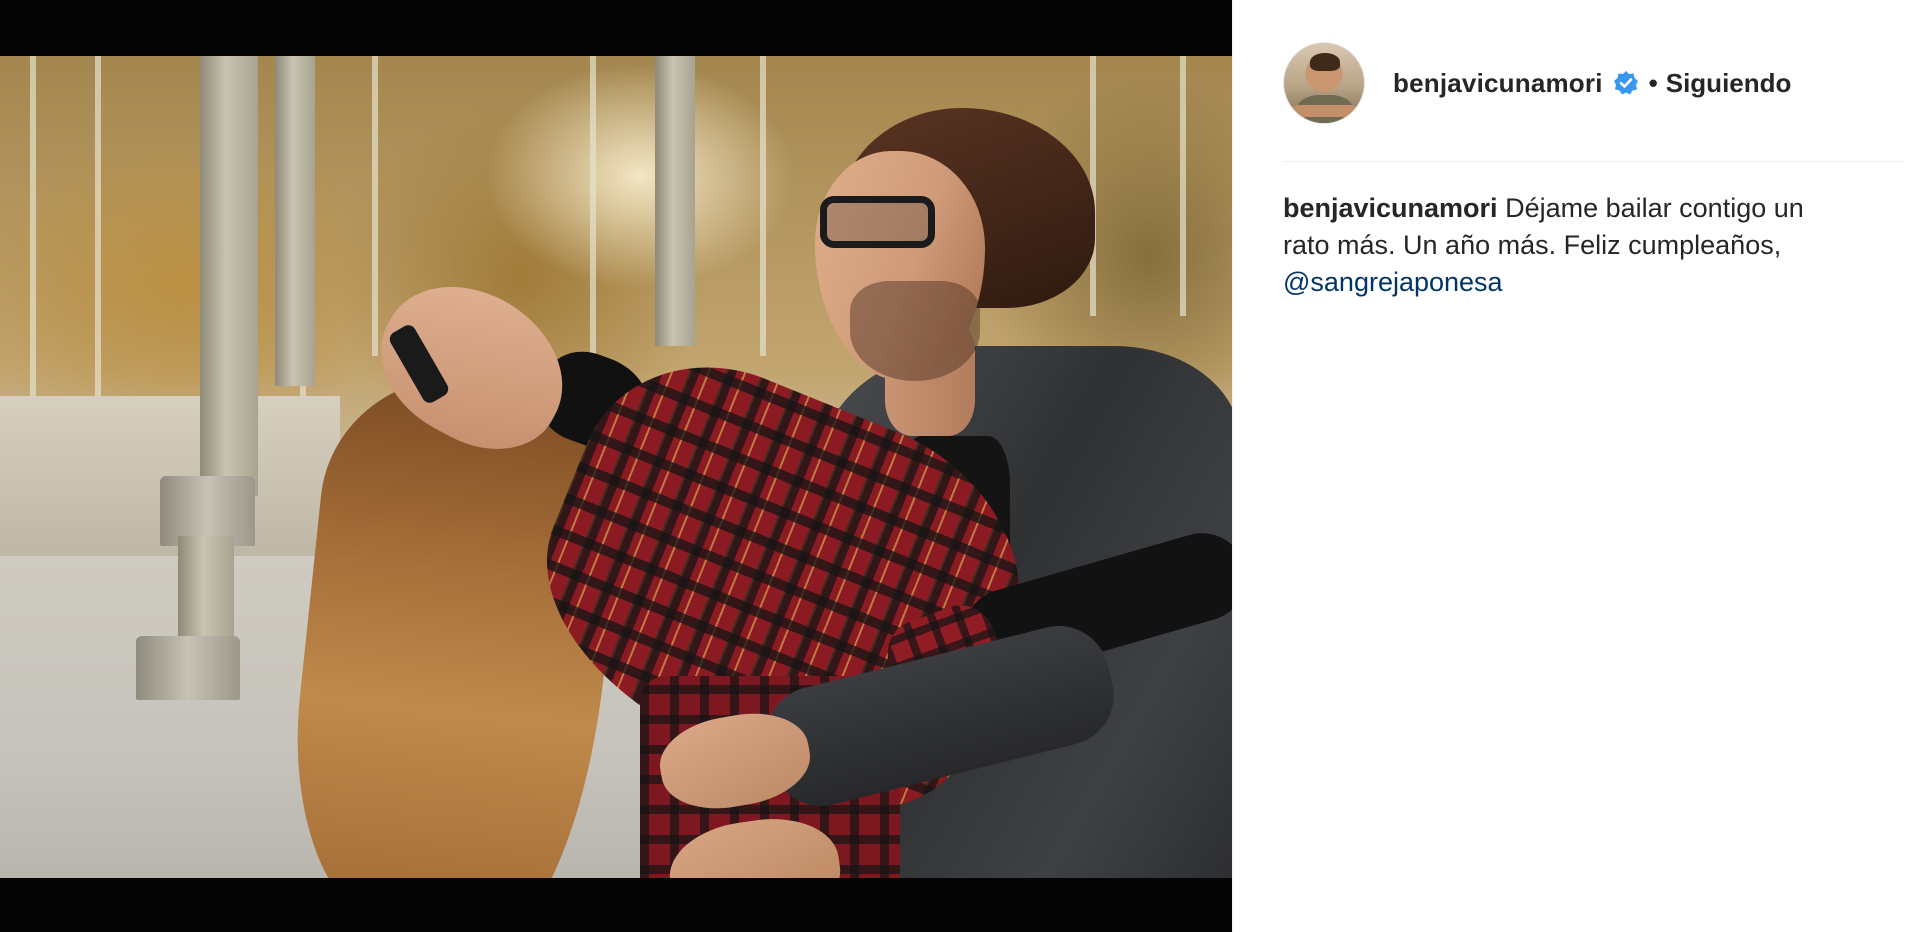 The width and height of the screenshot is (1920, 932). What do you see at coordinates (1593, 161) in the screenshot?
I see `header-divider` at bounding box center [1593, 161].